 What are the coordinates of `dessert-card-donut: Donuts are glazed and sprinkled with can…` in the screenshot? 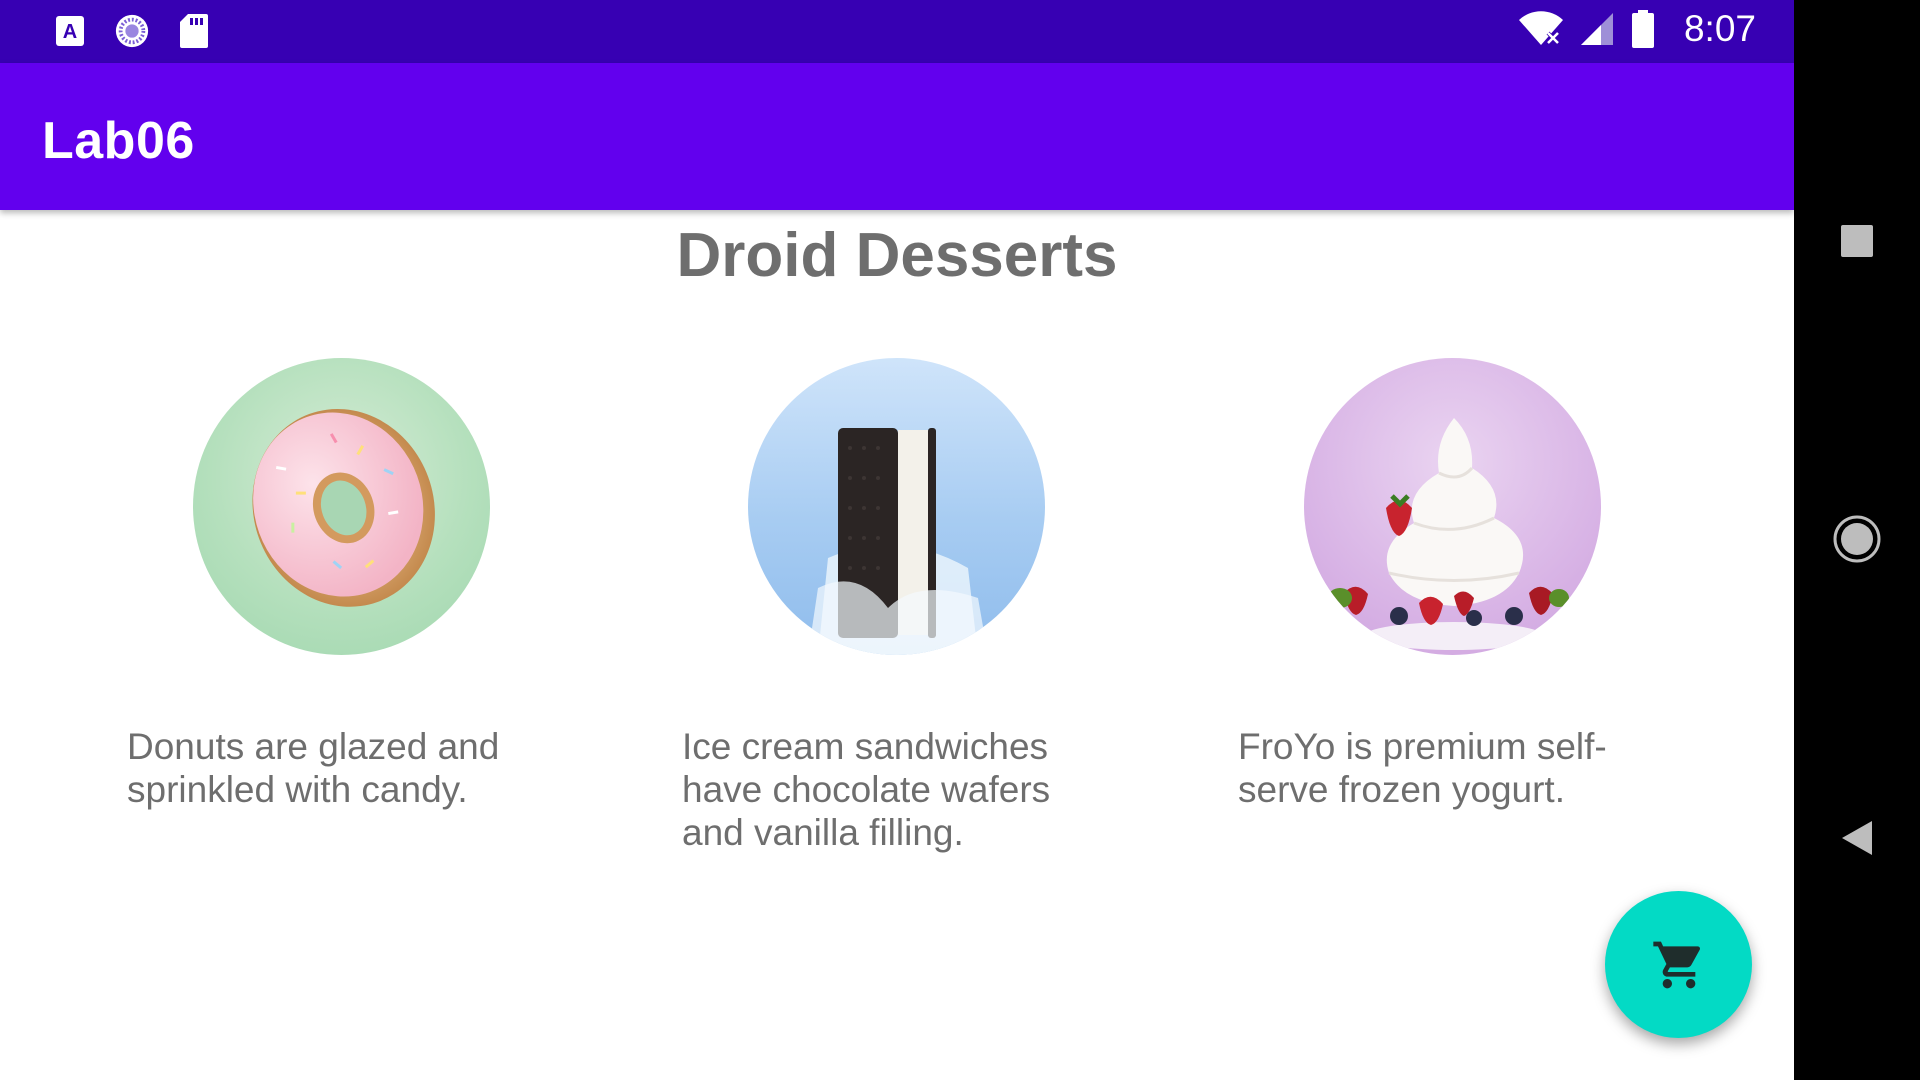 It's located at (377, 584).